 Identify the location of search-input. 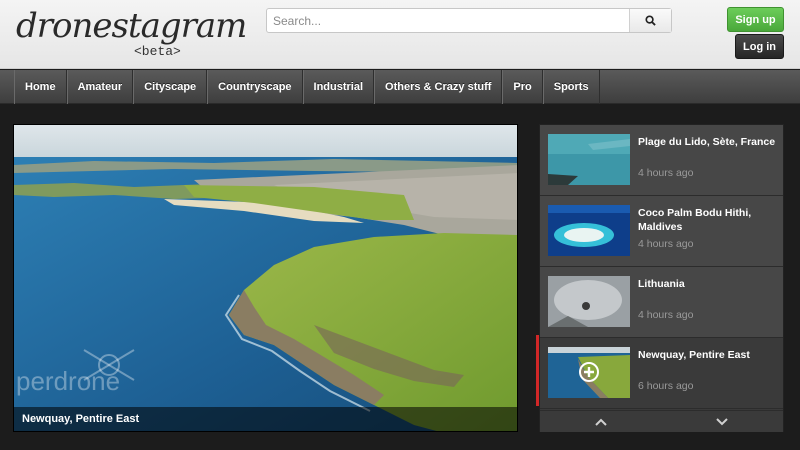
(448, 20).